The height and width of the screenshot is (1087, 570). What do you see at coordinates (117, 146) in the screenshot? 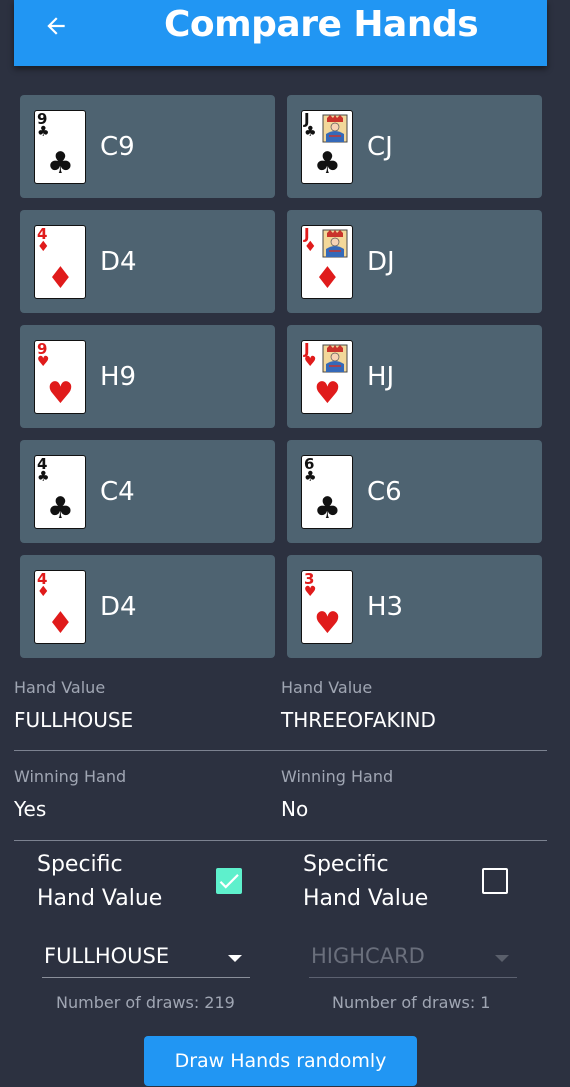
I see `card-code: C9` at bounding box center [117, 146].